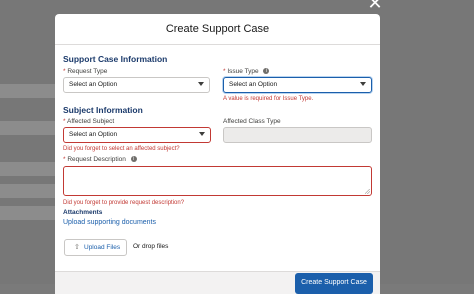 Image resolution: width=474 pixels, height=294 pixels. What do you see at coordinates (297, 85) in the screenshot?
I see `issue-type-select: Select an Option` at bounding box center [297, 85].